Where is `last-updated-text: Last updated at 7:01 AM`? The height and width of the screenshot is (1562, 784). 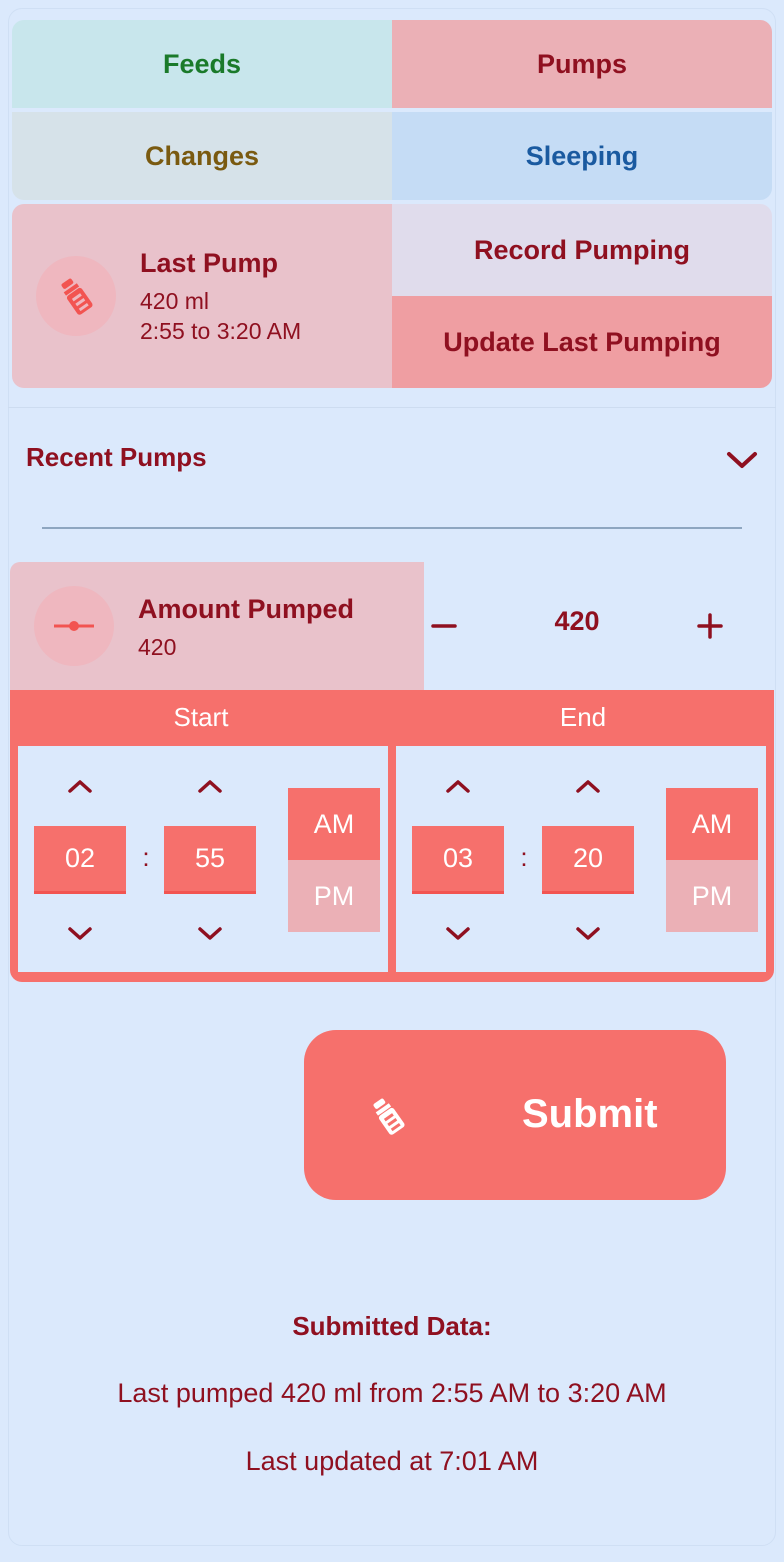
last-updated-text: Last updated at 7:01 AM is located at coordinates (392, 1461).